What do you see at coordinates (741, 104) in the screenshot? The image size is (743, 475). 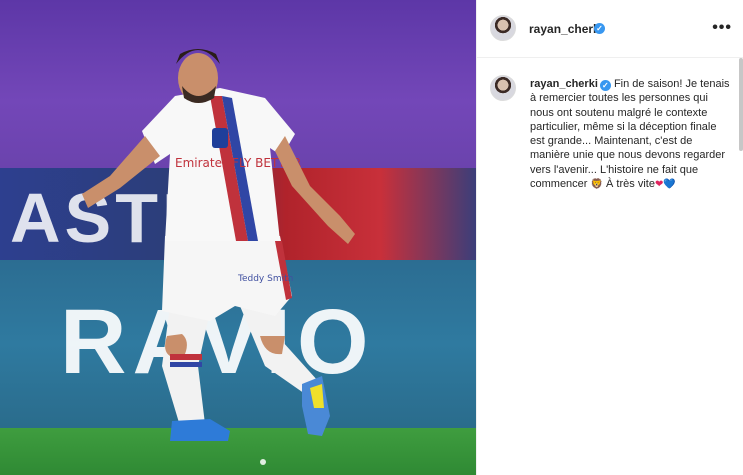 I see `caption-scrollbar` at bounding box center [741, 104].